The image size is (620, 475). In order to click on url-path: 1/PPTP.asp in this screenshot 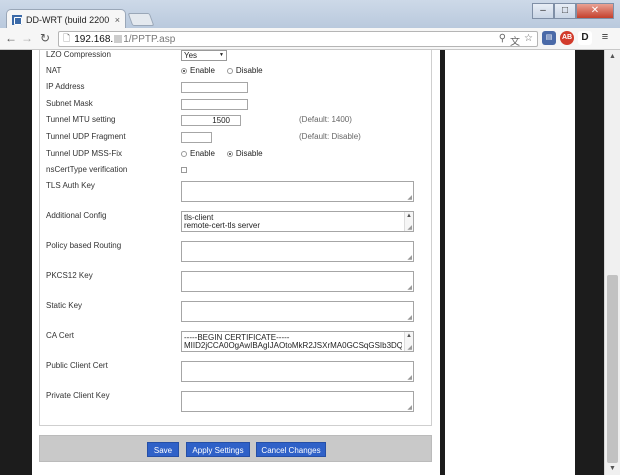, I will do `click(149, 39)`.